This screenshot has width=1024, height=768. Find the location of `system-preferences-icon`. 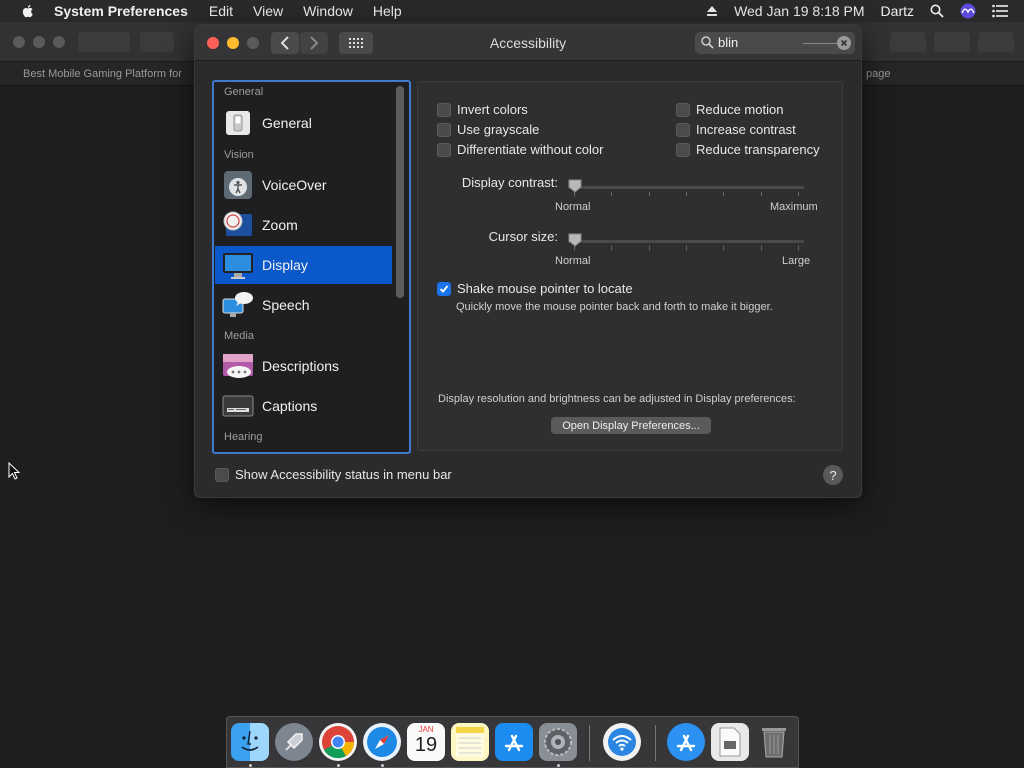

system-preferences-icon is located at coordinates (558, 742).